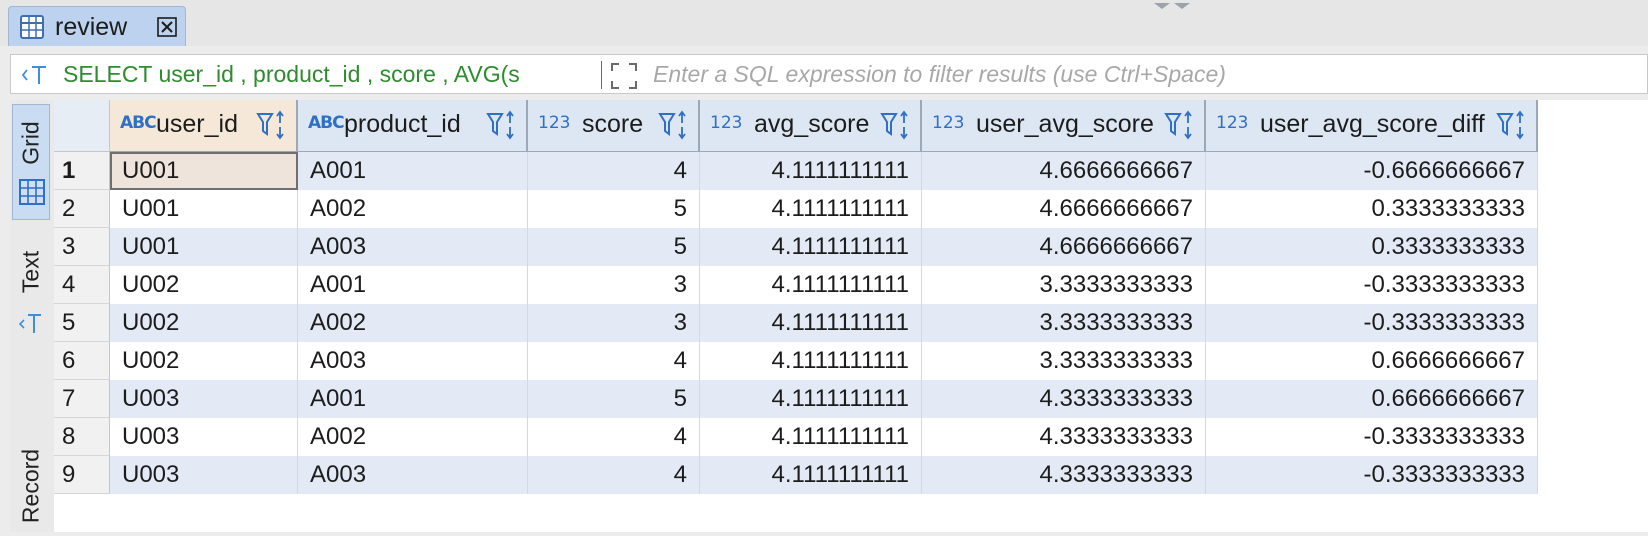  I want to click on tab-grid-label: Grid, so click(30, 143).